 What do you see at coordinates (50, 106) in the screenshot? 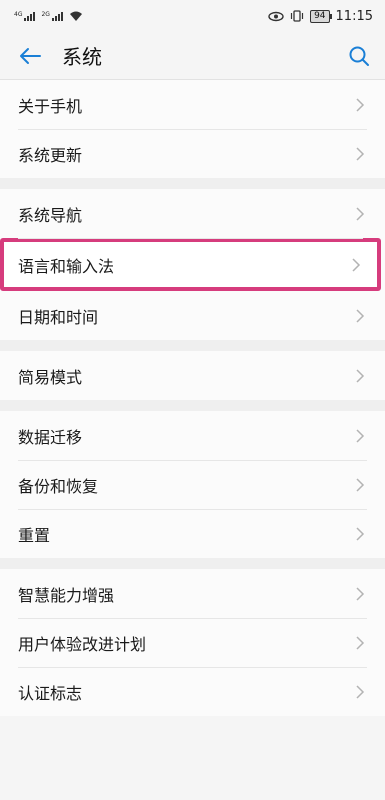
I see `list-item-label: 关于手机` at bounding box center [50, 106].